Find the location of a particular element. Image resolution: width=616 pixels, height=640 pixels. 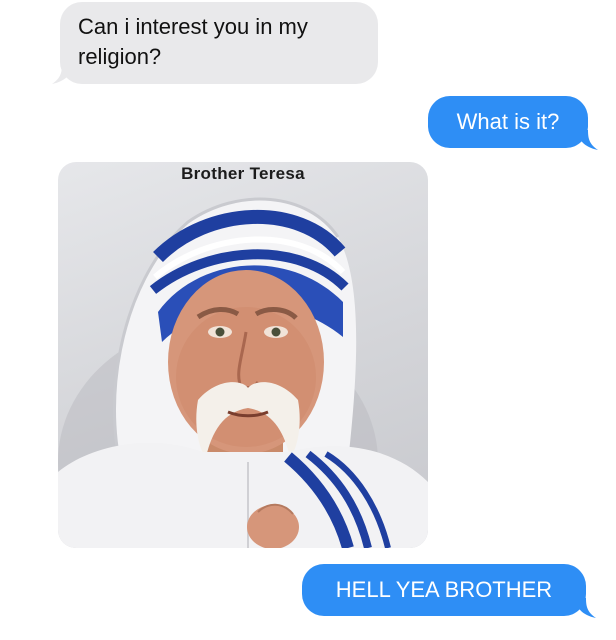

message-text: What is it? is located at coordinates (508, 121).